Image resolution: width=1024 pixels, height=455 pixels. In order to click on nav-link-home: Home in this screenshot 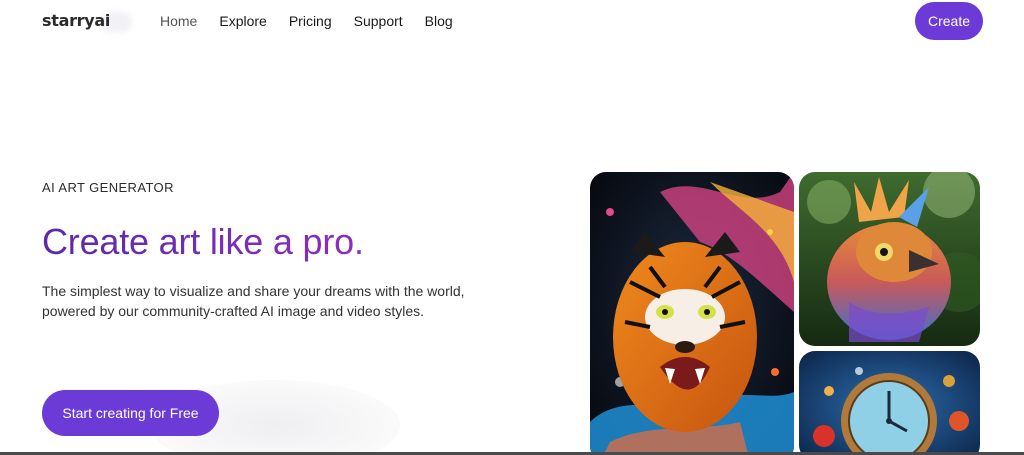, I will do `click(178, 21)`.